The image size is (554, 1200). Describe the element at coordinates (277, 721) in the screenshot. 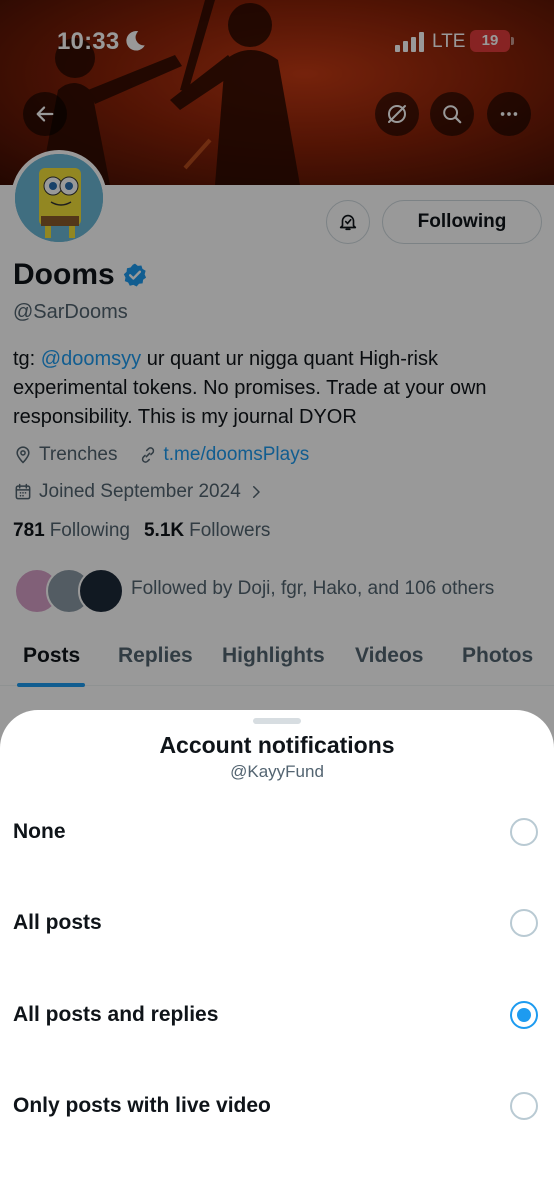

I see `sheet-grabber` at that location.